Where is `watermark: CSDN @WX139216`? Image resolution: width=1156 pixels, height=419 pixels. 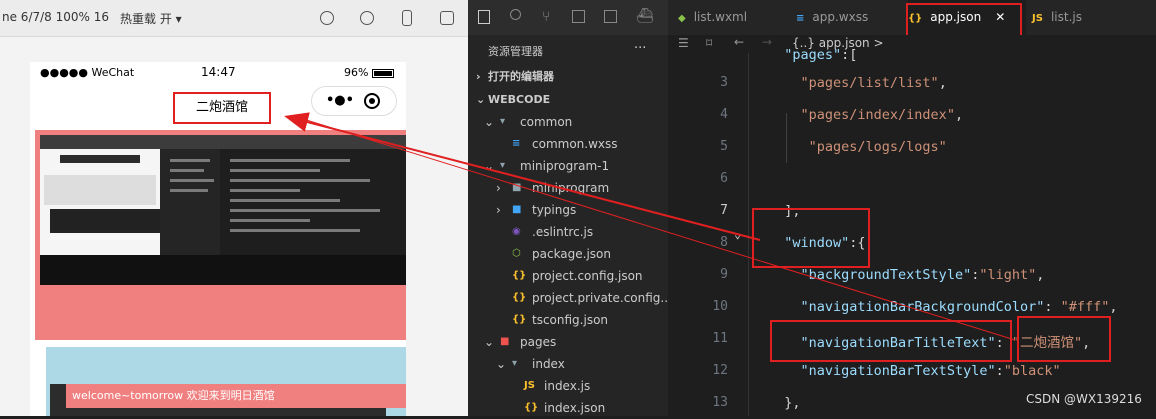 watermark: CSDN @WX139216 is located at coordinates (1084, 399).